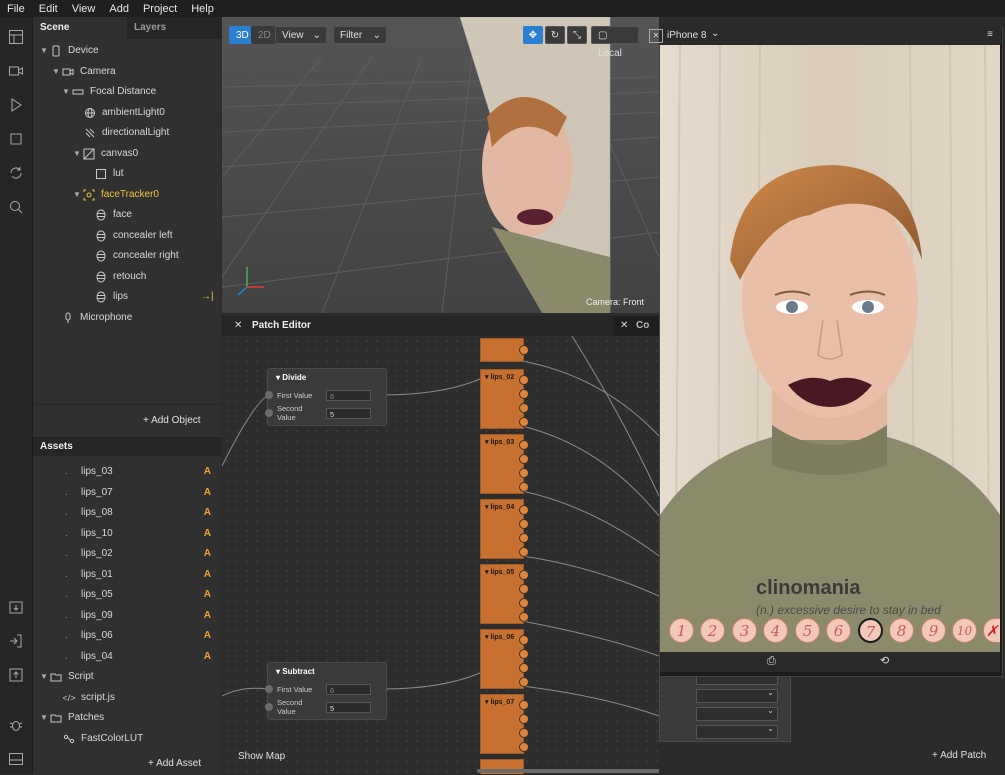 Image resolution: width=1005 pixels, height=775 pixels. Describe the element at coordinates (884, 660) in the screenshot. I see `rotate-device-icon: ⟲` at that location.